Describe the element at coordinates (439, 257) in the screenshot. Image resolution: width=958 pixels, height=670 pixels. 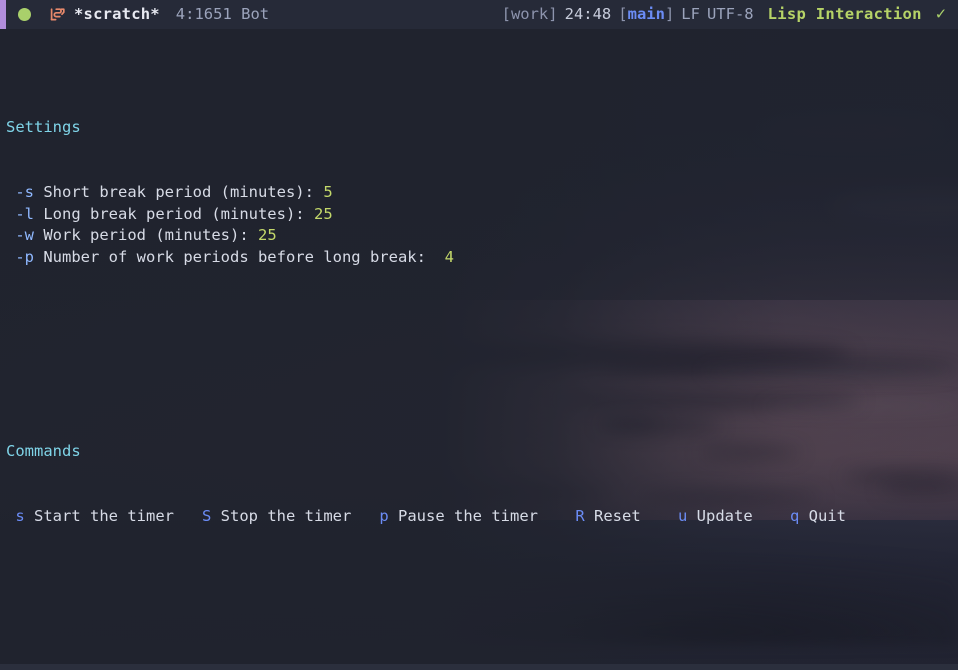
I see `settings-pad` at that location.